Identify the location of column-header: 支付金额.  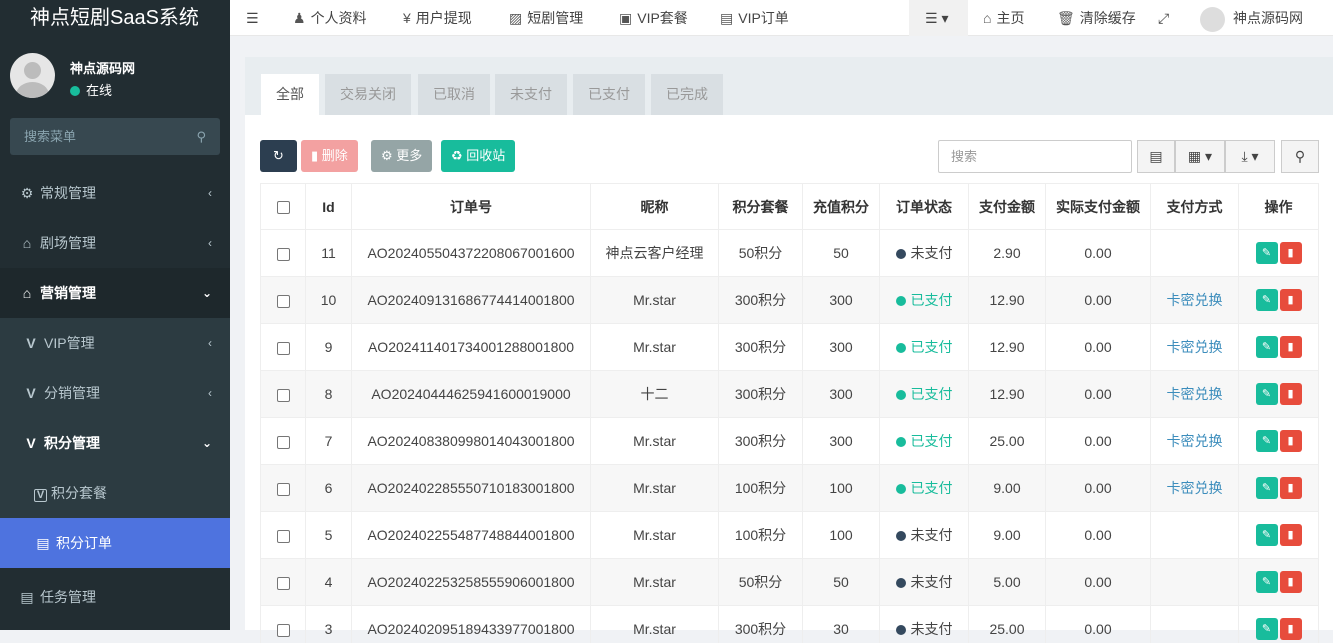
(1007, 207).